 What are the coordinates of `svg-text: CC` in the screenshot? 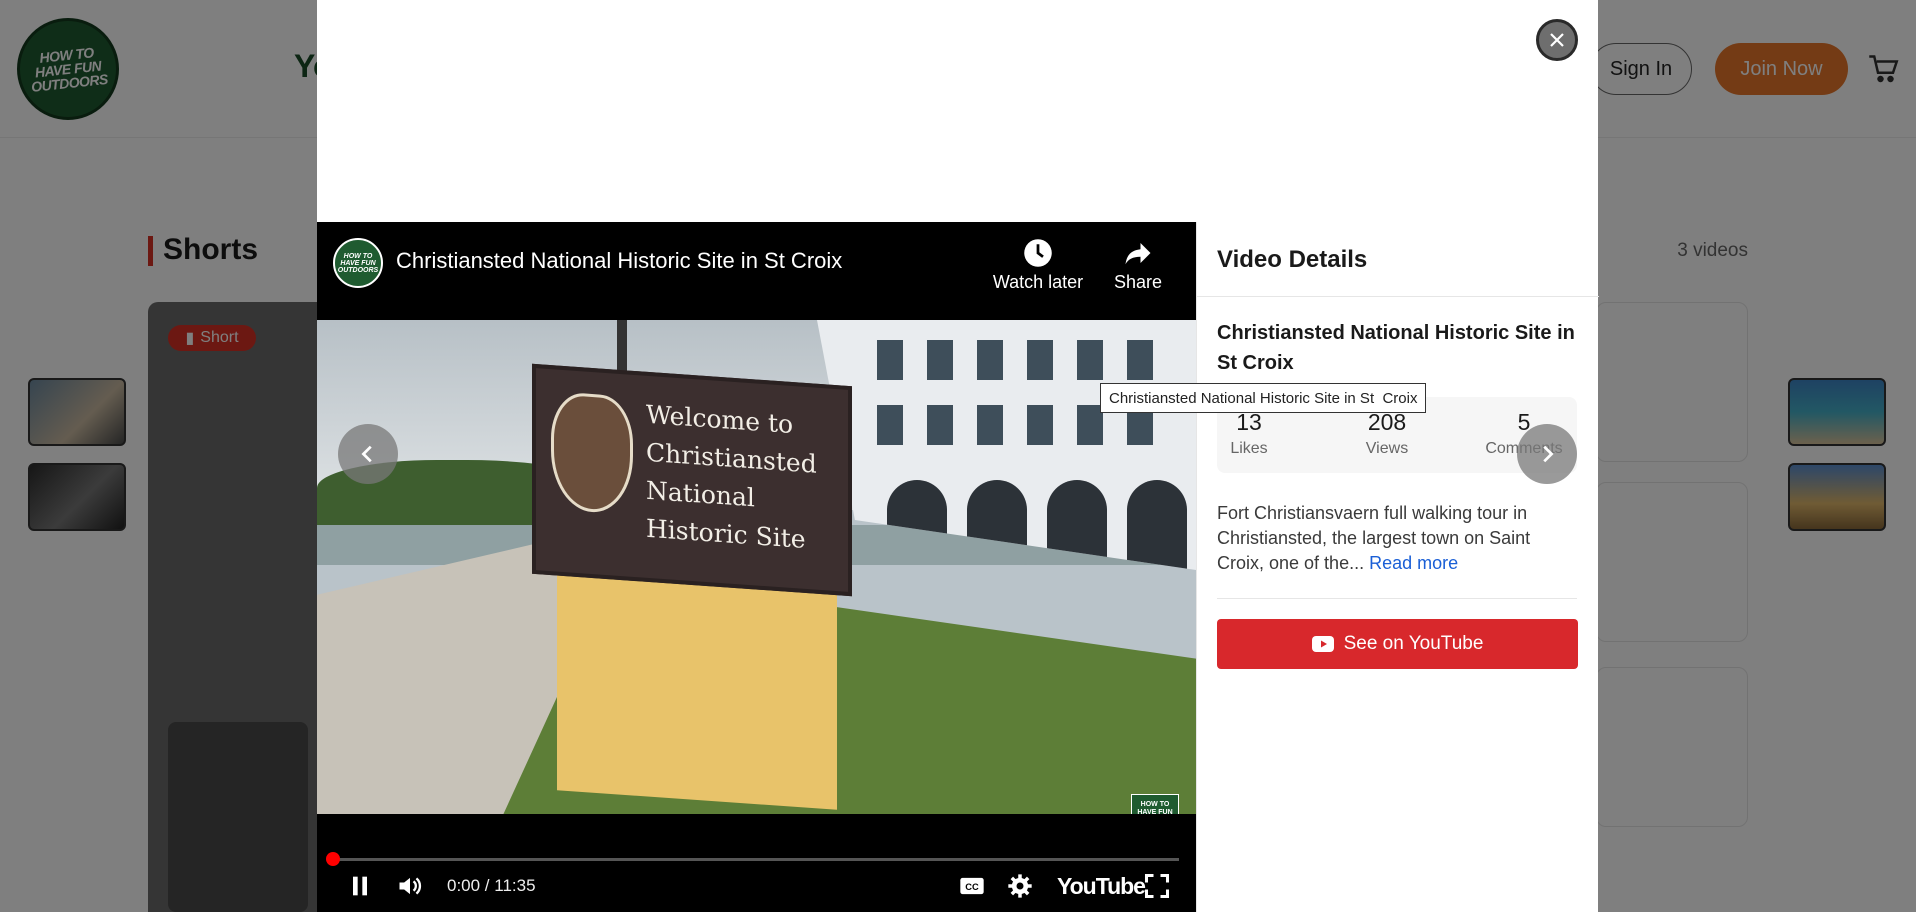 It's located at (972, 887).